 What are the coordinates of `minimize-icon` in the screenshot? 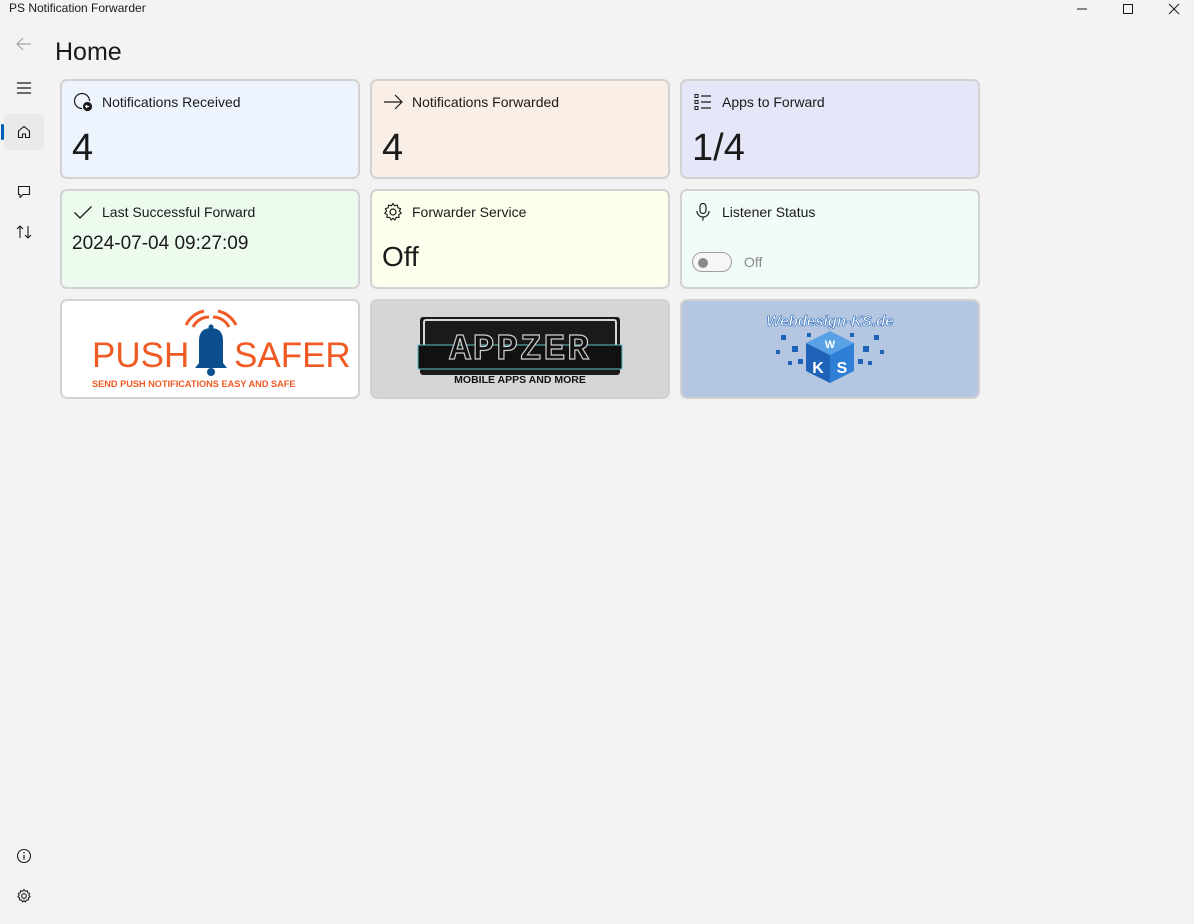 It's located at (1082, 9).